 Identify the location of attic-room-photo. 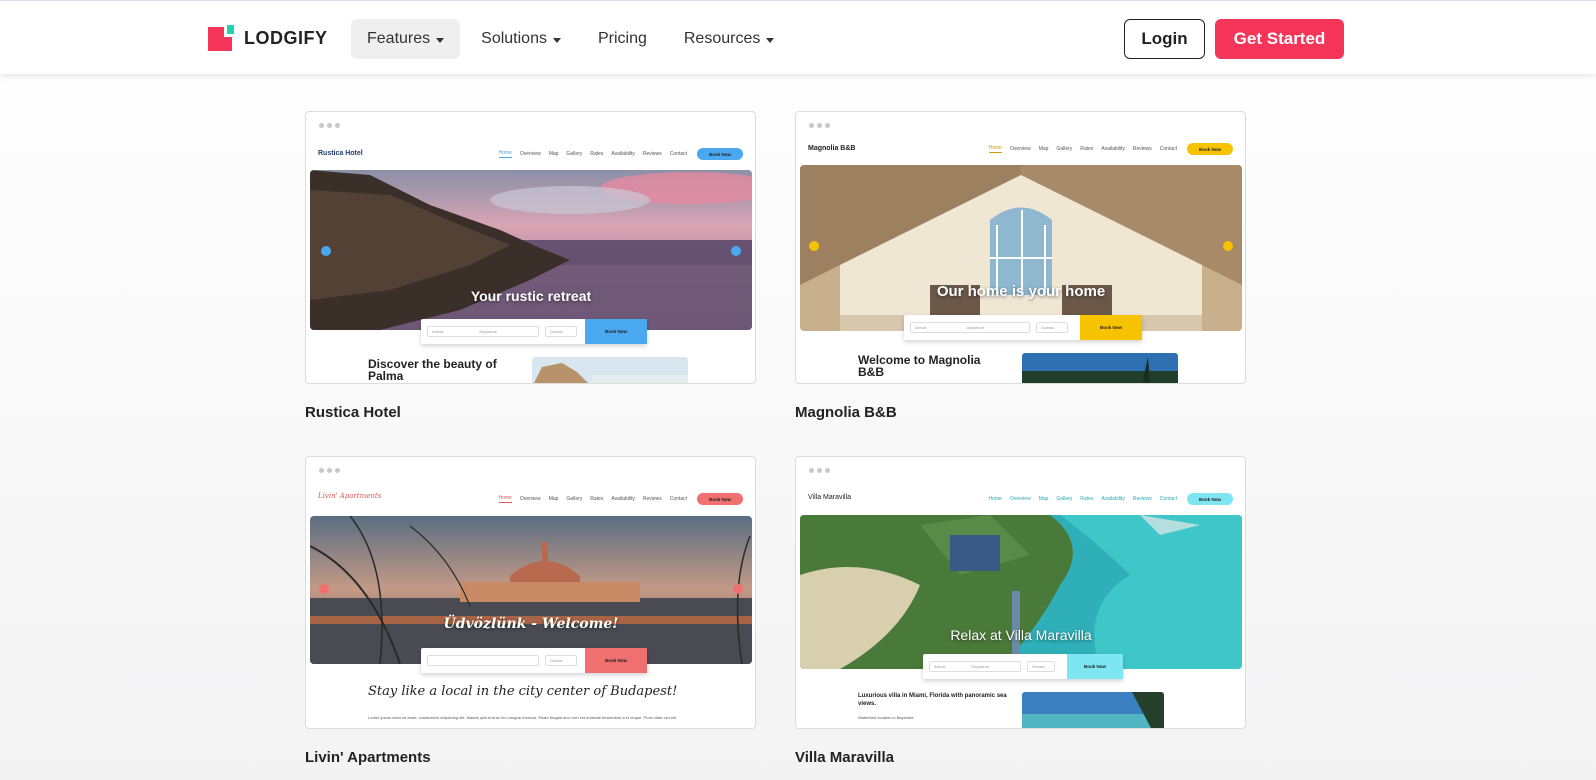
(1021, 248).